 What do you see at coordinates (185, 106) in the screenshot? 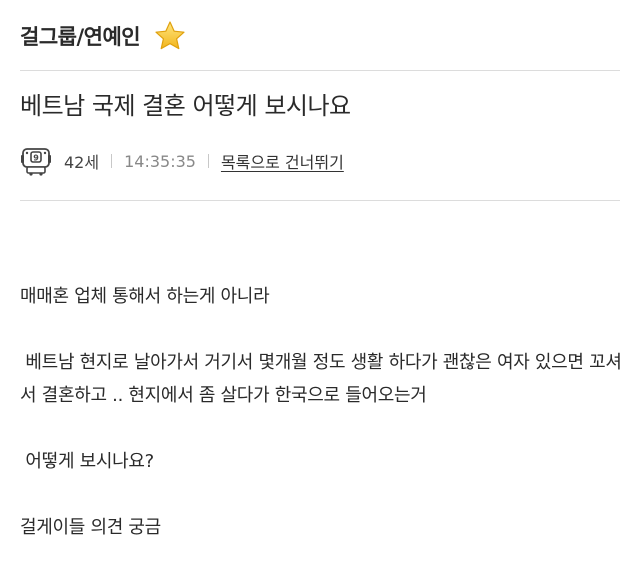
I see `post-title: 베트남 국제 결혼 어떻게 보시나요` at bounding box center [185, 106].